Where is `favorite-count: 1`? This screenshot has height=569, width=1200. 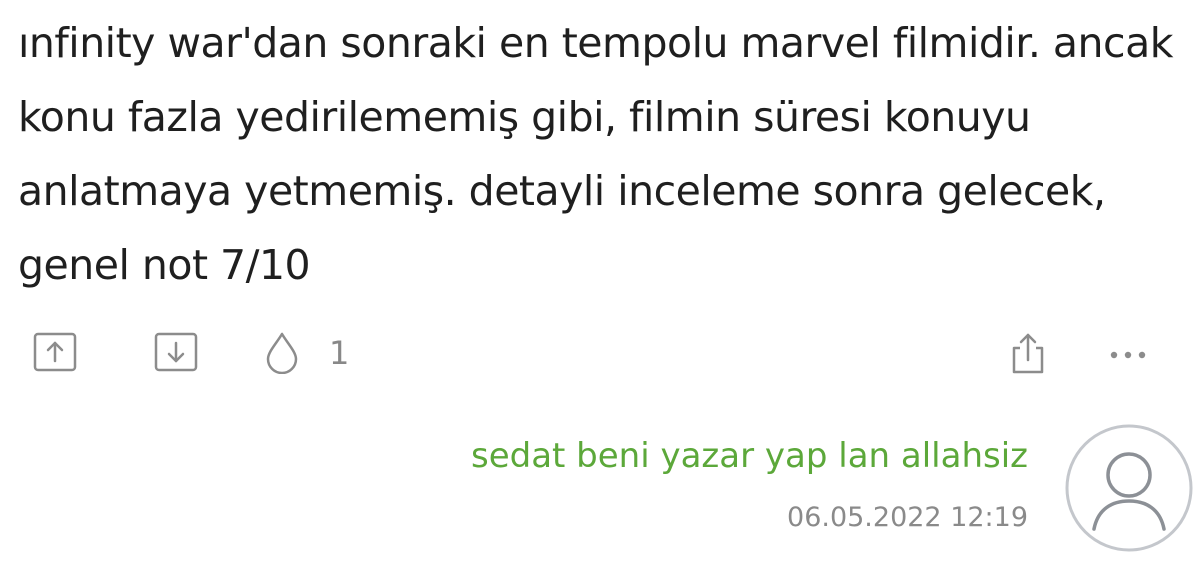
favorite-count: 1 is located at coordinates (339, 353).